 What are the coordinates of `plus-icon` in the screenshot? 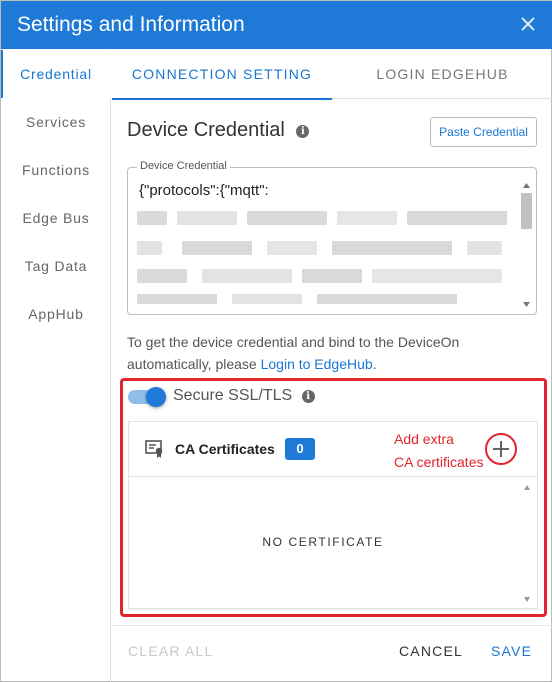 It's located at (501, 449).